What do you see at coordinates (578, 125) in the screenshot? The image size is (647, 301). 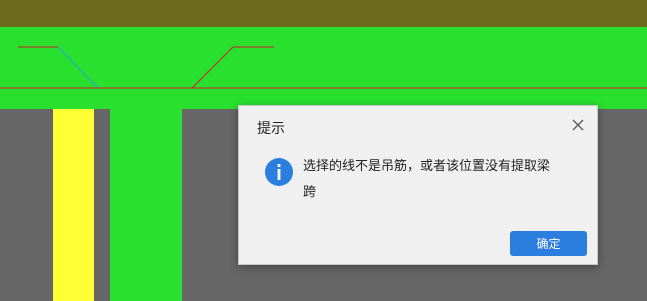 I see `close-icon` at bounding box center [578, 125].